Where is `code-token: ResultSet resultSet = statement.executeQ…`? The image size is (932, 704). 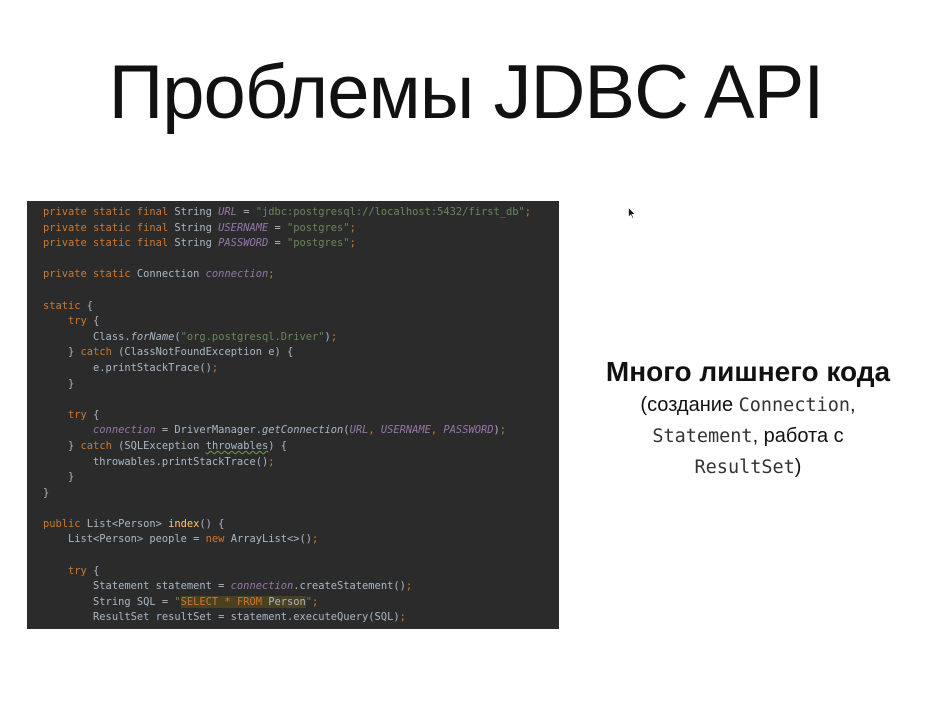
code-token: ResultSet resultSet = statement.executeQ… is located at coordinates (221, 617).